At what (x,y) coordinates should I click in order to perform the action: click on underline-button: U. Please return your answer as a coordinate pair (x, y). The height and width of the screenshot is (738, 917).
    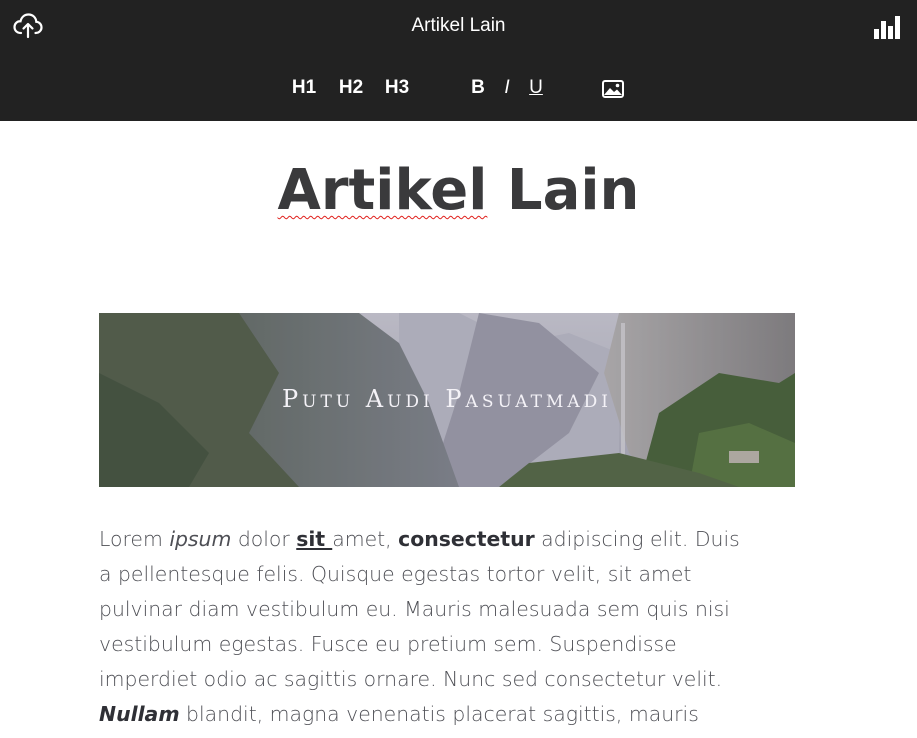
    Looking at the image, I should click on (536, 88).